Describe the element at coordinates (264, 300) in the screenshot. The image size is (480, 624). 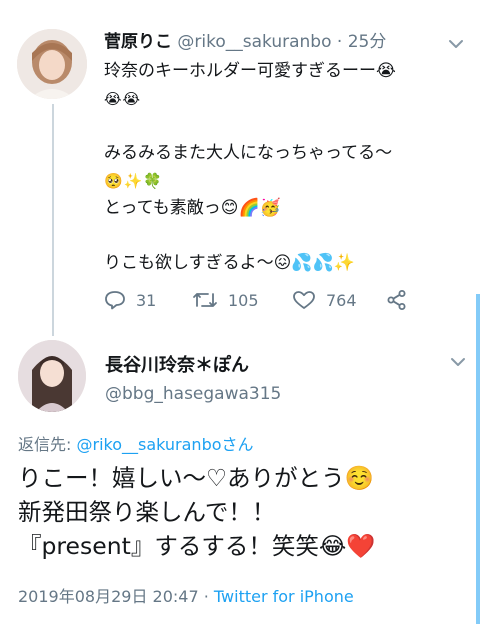
I see `tweet1-actions: 31 105 764` at that location.